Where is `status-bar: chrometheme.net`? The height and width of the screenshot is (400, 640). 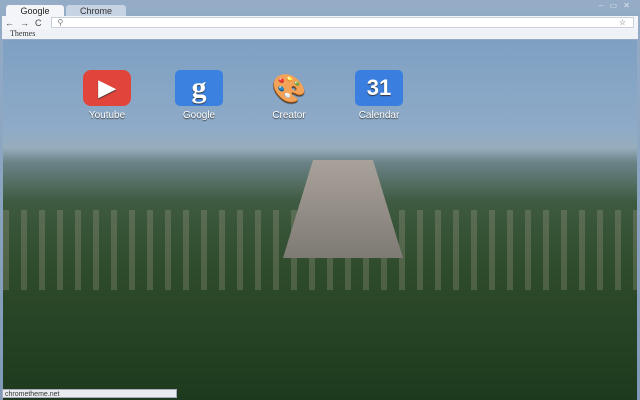
status-bar: chrometheme.net is located at coordinates (89, 393).